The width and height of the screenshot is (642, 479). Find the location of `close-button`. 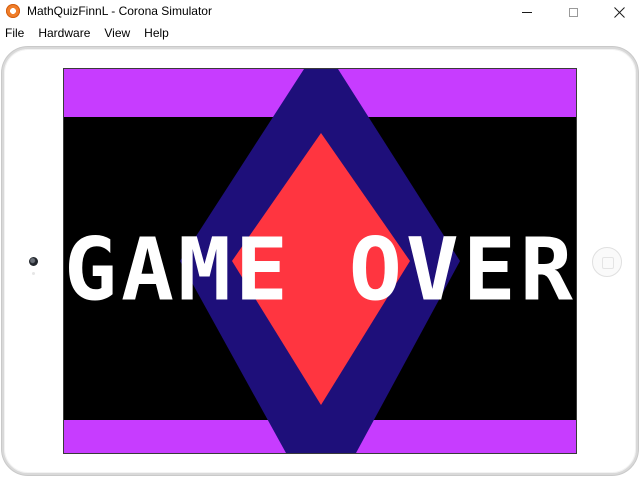

close-button is located at coordinates (619, 12).